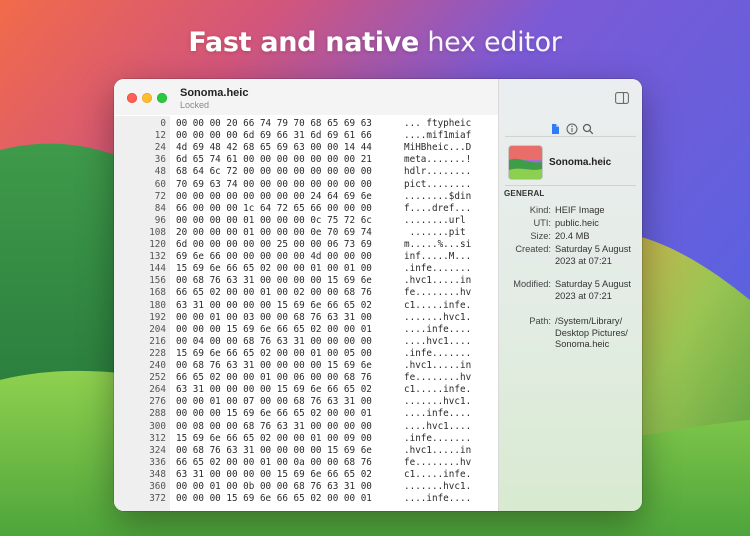 The width and height of the screenshot is (750, 536). What do you see at coordinates (274, 378) in the screenshot?
I see `row-hex-bytes: 66 65 02 00 00 01 00 06 00 00 68 76` at bounding box center [274, 378].